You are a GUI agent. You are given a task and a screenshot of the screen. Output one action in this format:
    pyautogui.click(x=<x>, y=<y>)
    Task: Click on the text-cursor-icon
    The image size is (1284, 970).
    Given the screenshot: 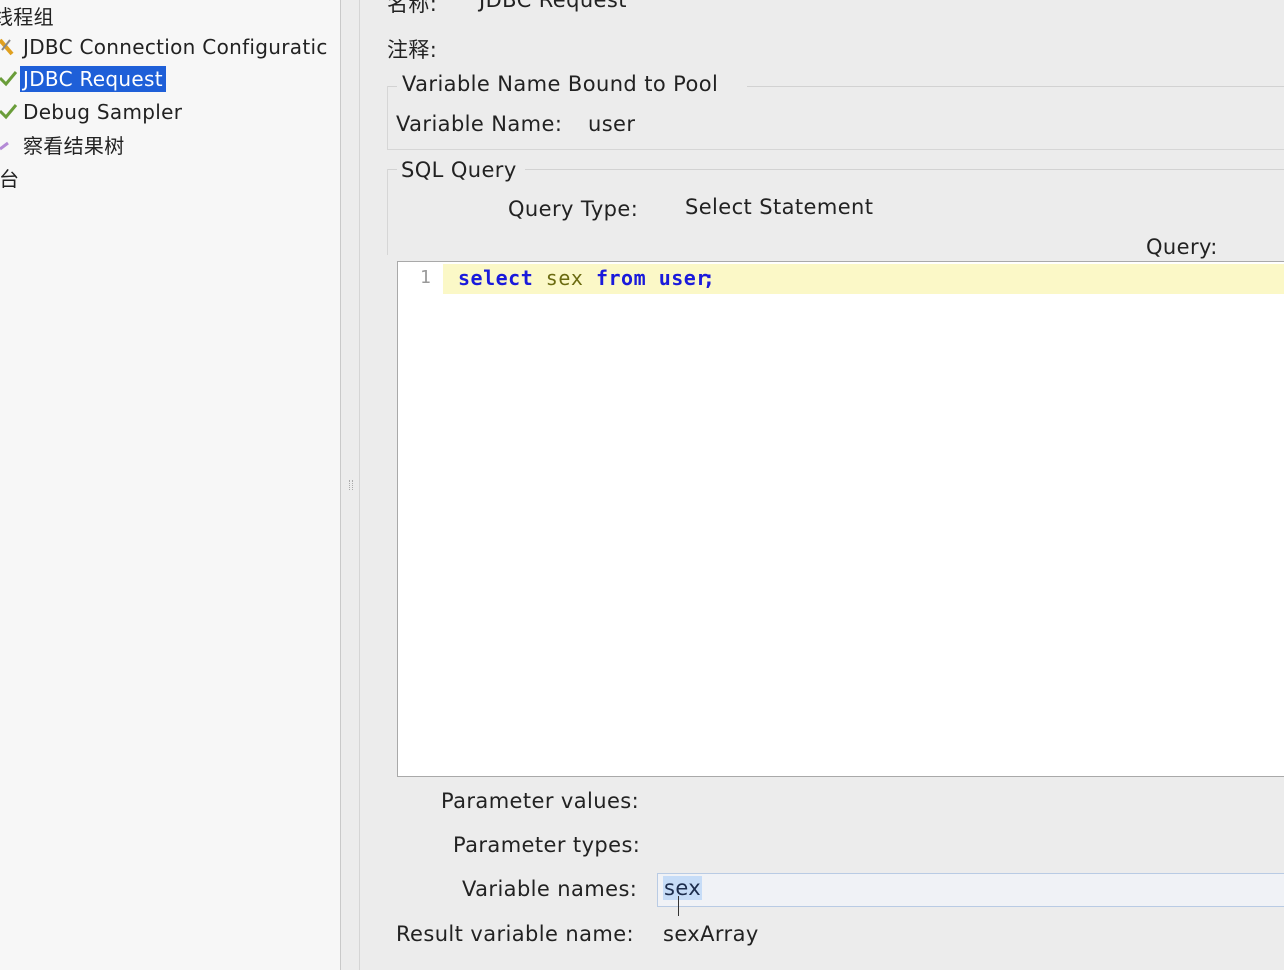 What is the action you would take?
    pyautogui.click(x=678, y=906)
    